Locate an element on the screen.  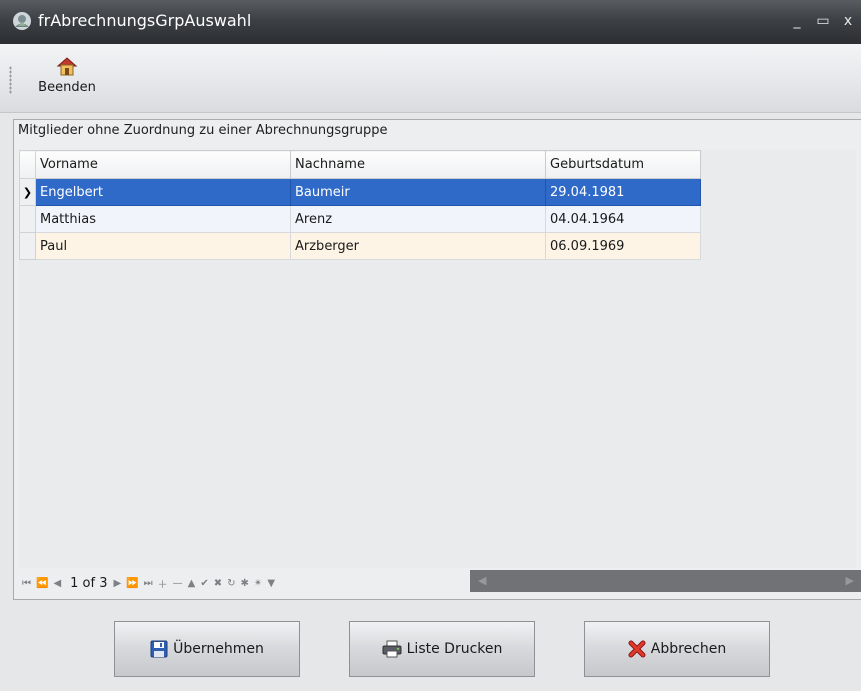
row-indicator-header is located at coordinates (27, 164).